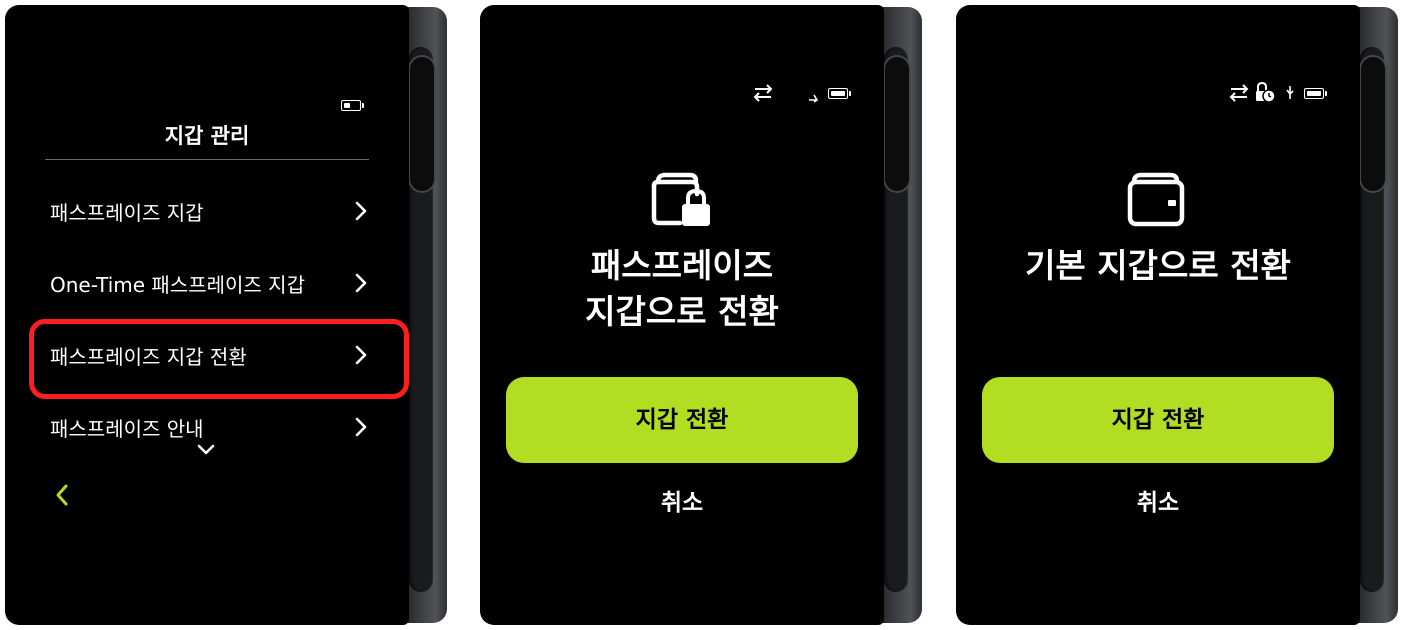 This screenshot has width=1402, height=630. Describe the element at coordinates (127, 213) in the screenshot. I see `menu-item-label: 패스프레이즈 지갑` at that location.